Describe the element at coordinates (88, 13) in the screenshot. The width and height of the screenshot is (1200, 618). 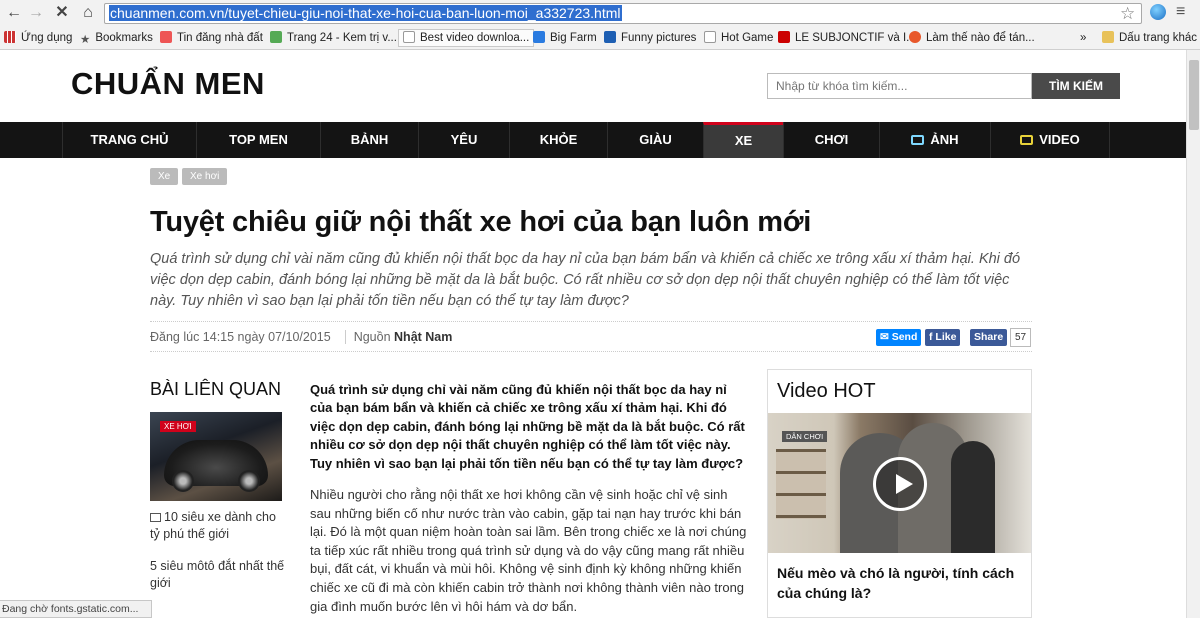
I see `home-icon: ⌂` at that location.